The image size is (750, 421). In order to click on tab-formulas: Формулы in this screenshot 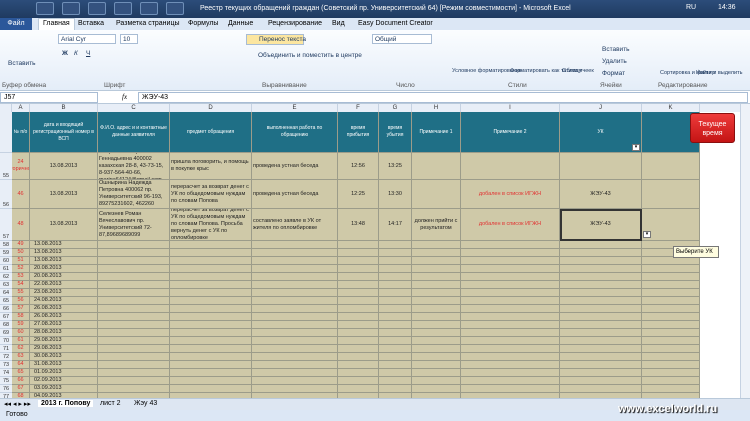, I will do `click(203, 23)`.